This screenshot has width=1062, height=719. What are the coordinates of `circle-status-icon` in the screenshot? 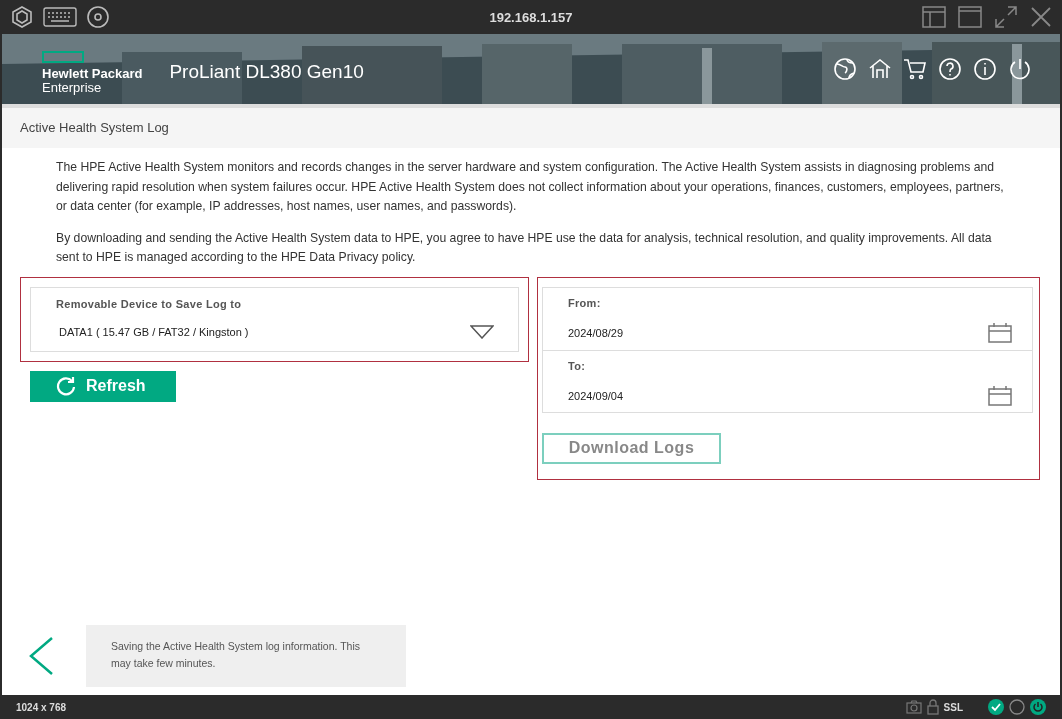 It's located at (1017, 707).